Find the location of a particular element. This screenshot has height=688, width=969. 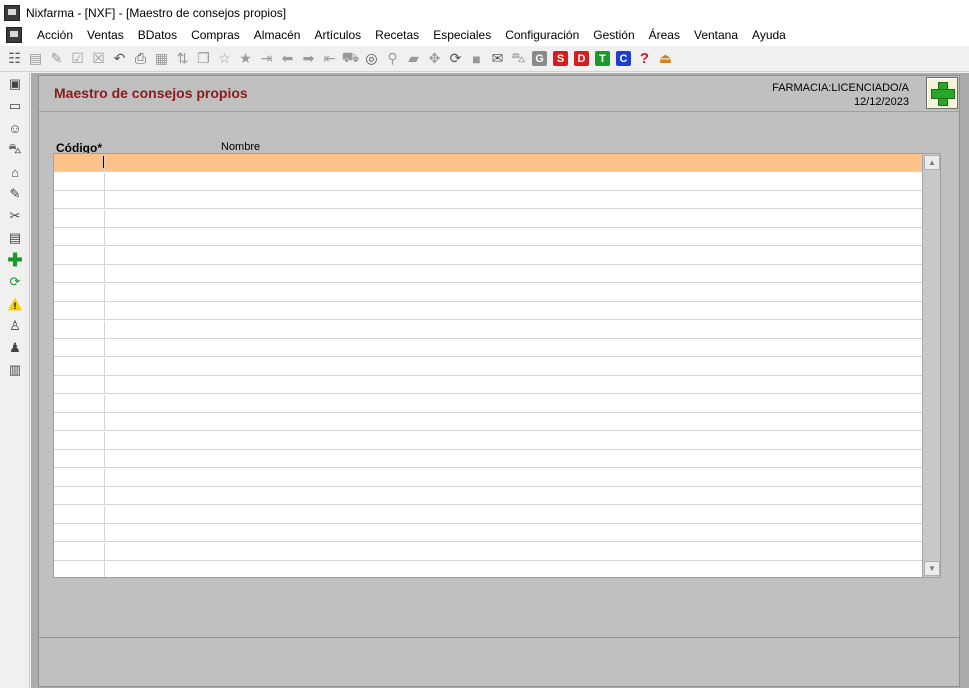

checklist-icon: ☑ is located at coordinates (77, 59).